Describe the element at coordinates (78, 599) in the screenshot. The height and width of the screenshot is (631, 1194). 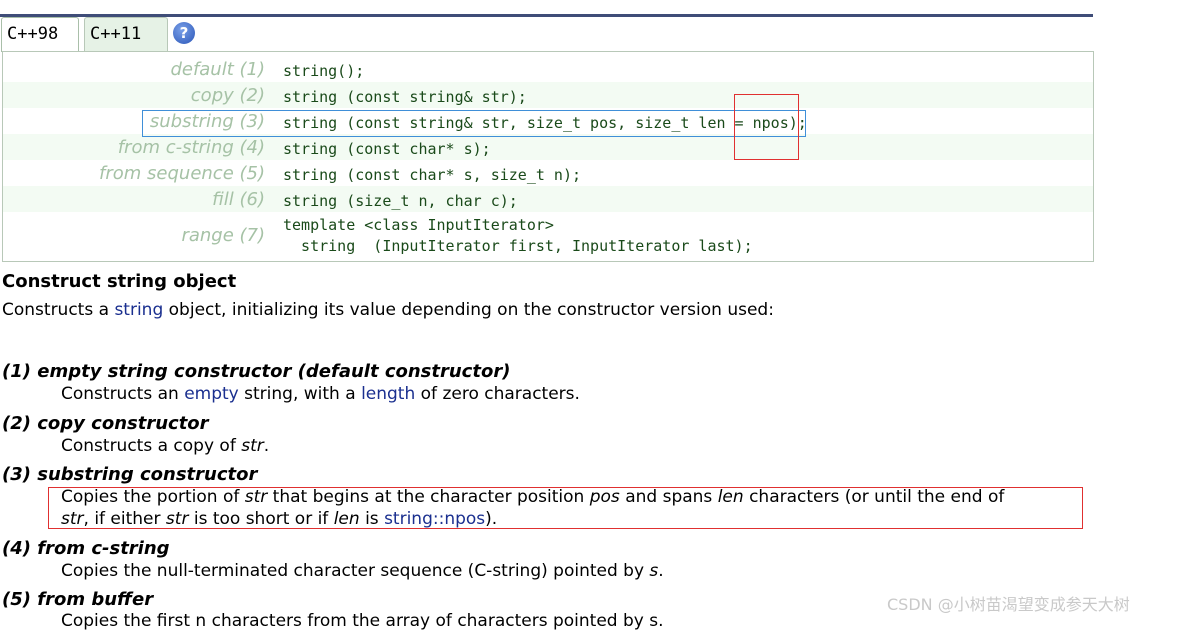
I see `definition-title-5: (5) from buffer` at that location.